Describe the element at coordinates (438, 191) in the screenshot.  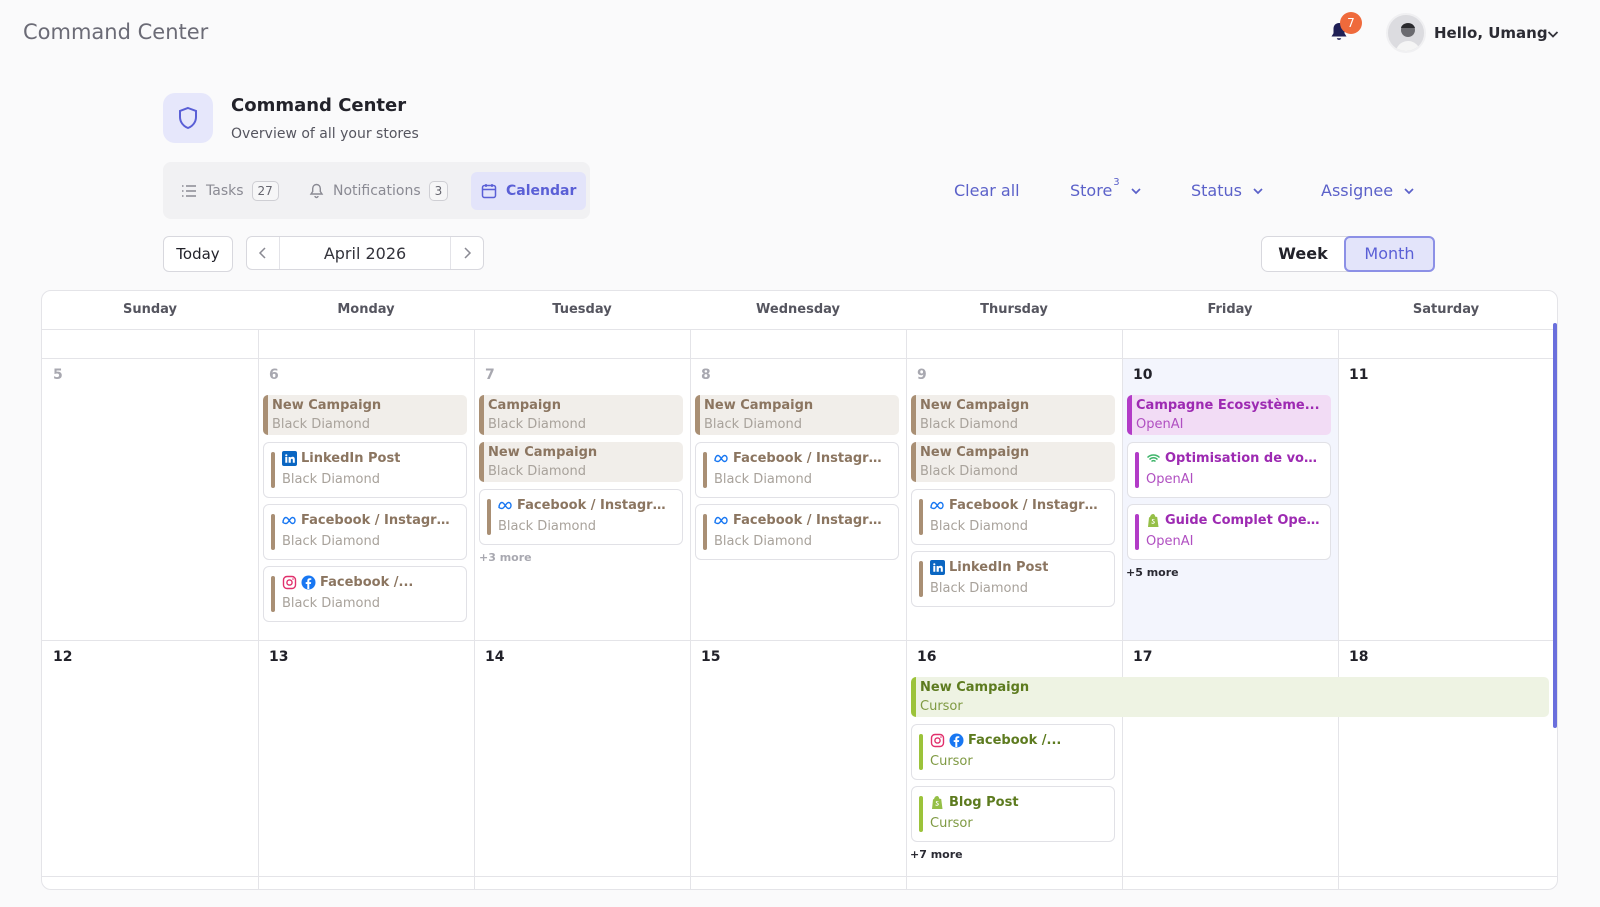
I see `tab-notifications-count: 3` at that location.